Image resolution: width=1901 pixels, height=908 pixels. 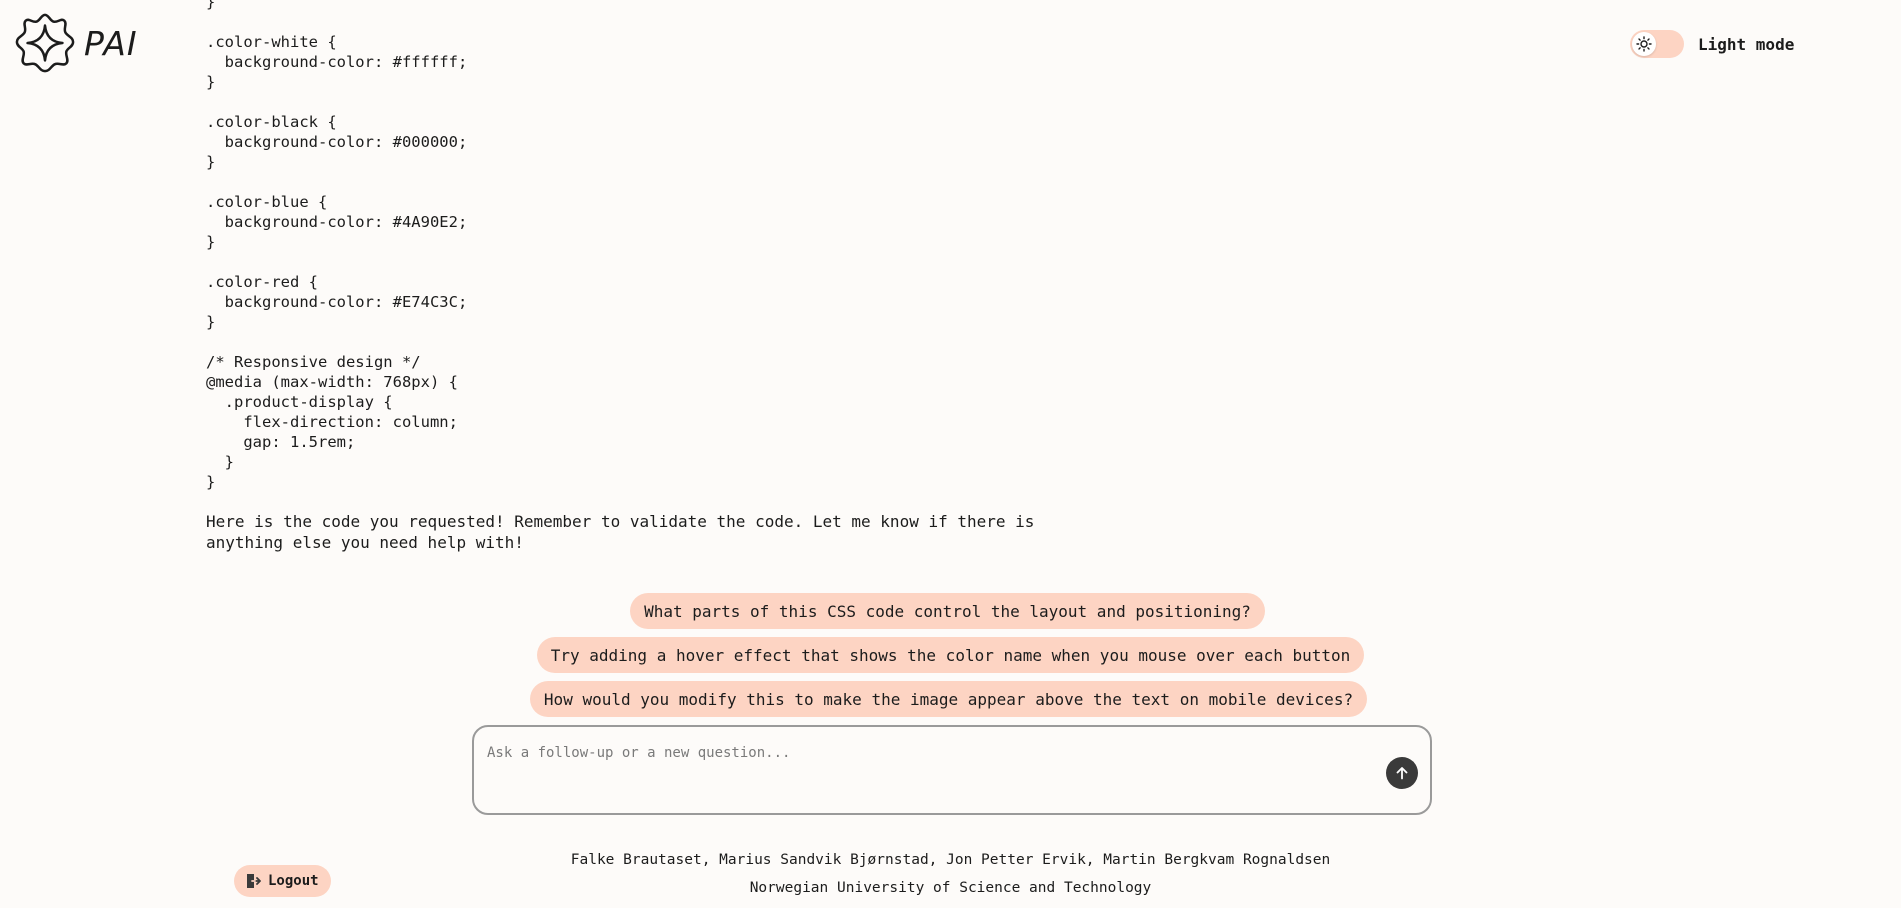 What do you see at coordinates (281, 442) in the screenshot?
I see `code-line: gap: 1.5rem;` at bounding box center [281, 442].